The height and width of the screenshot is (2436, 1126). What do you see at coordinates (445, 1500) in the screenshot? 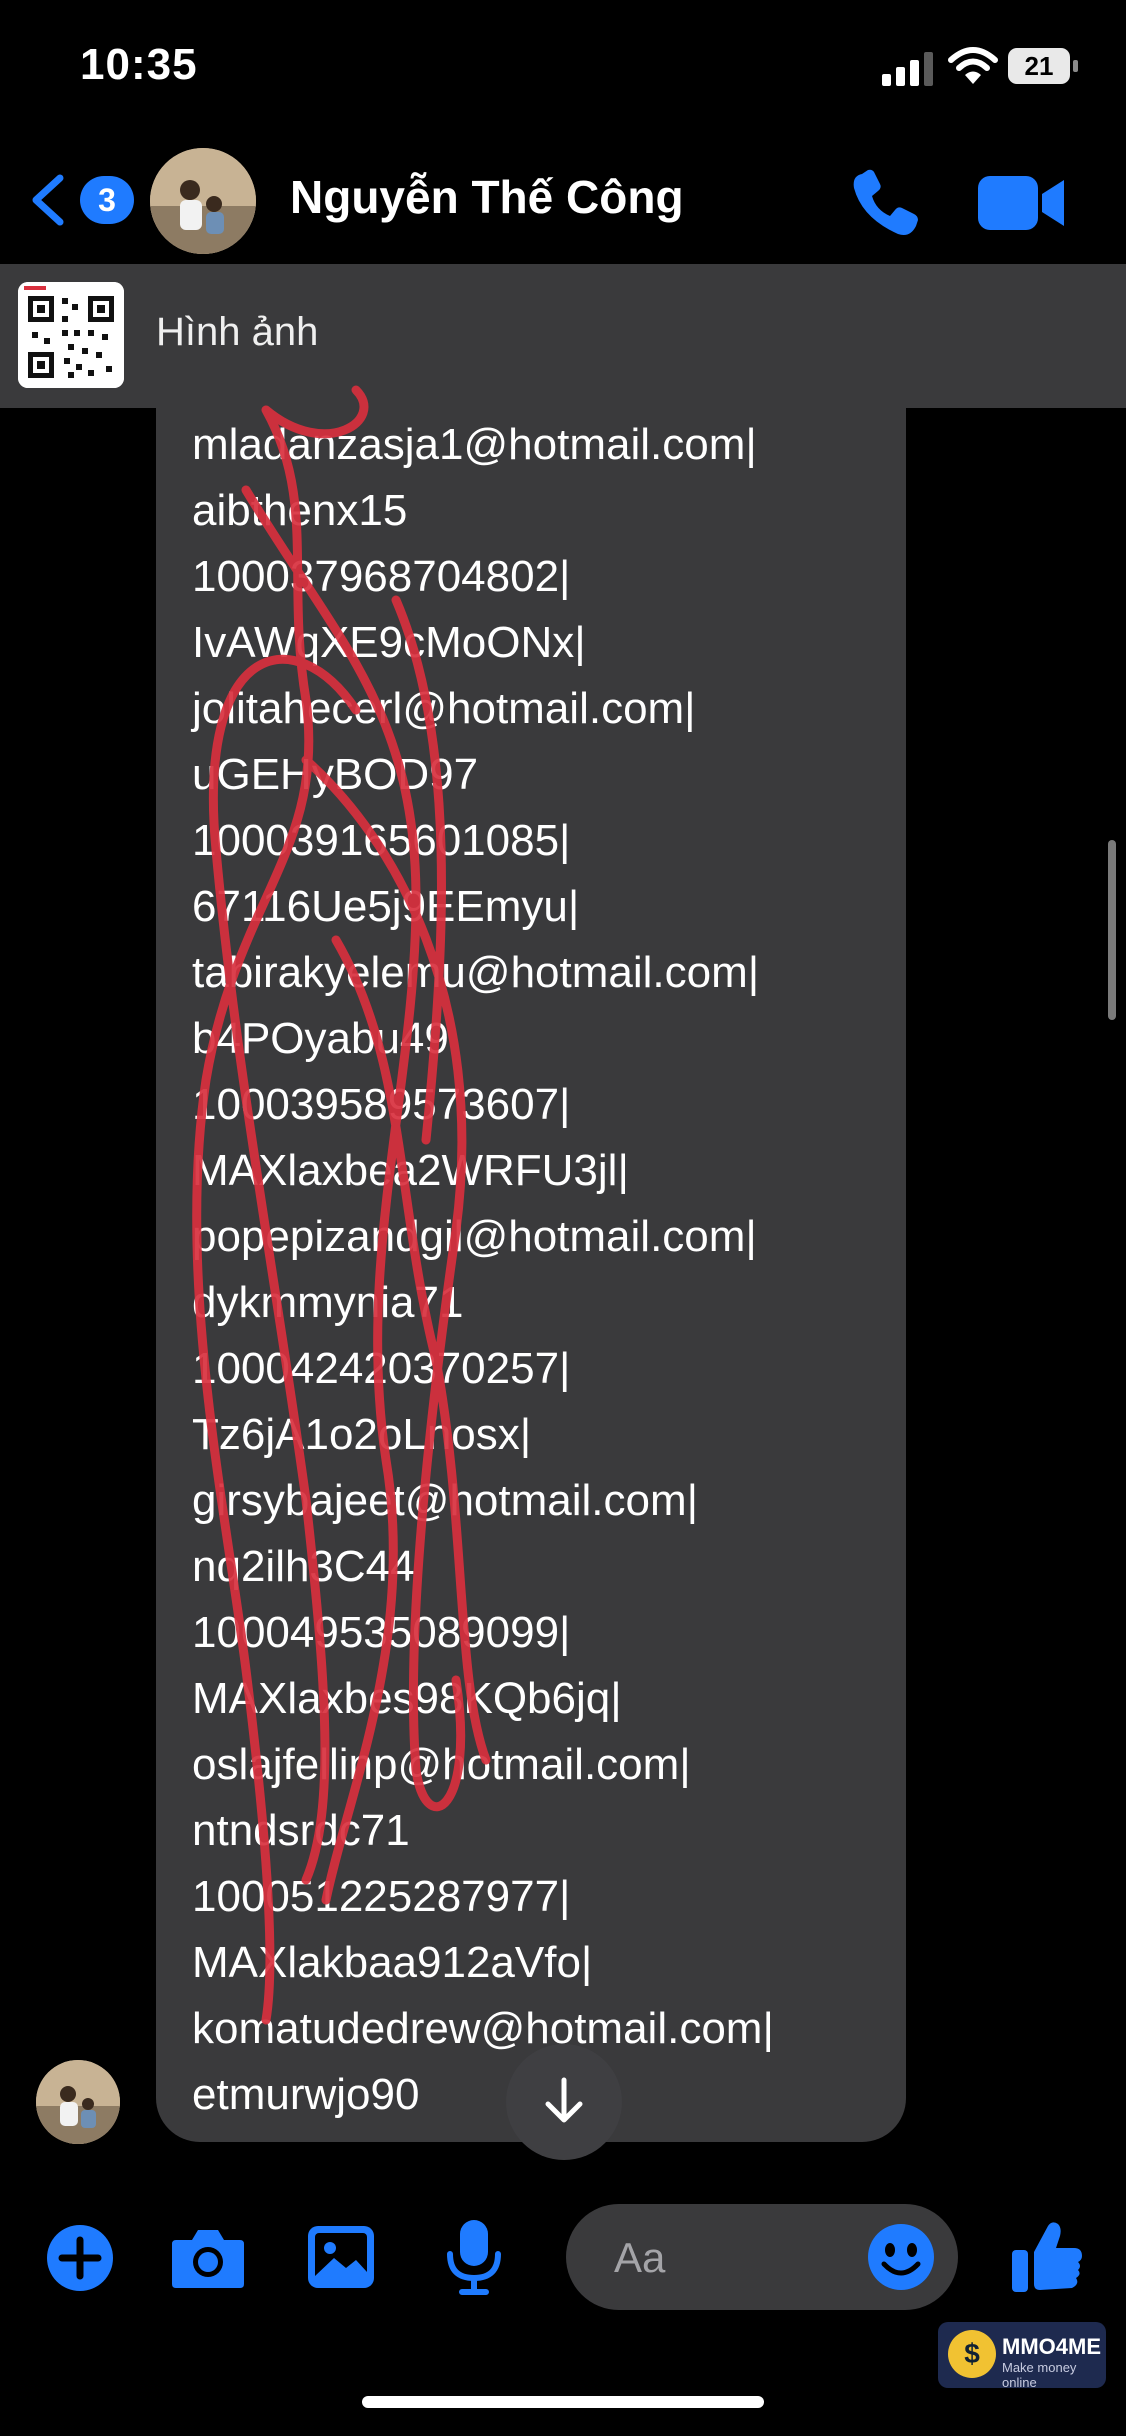
I see `message-line: girsybajeet@hotmail.com|` at bounding box center [445, 1500].